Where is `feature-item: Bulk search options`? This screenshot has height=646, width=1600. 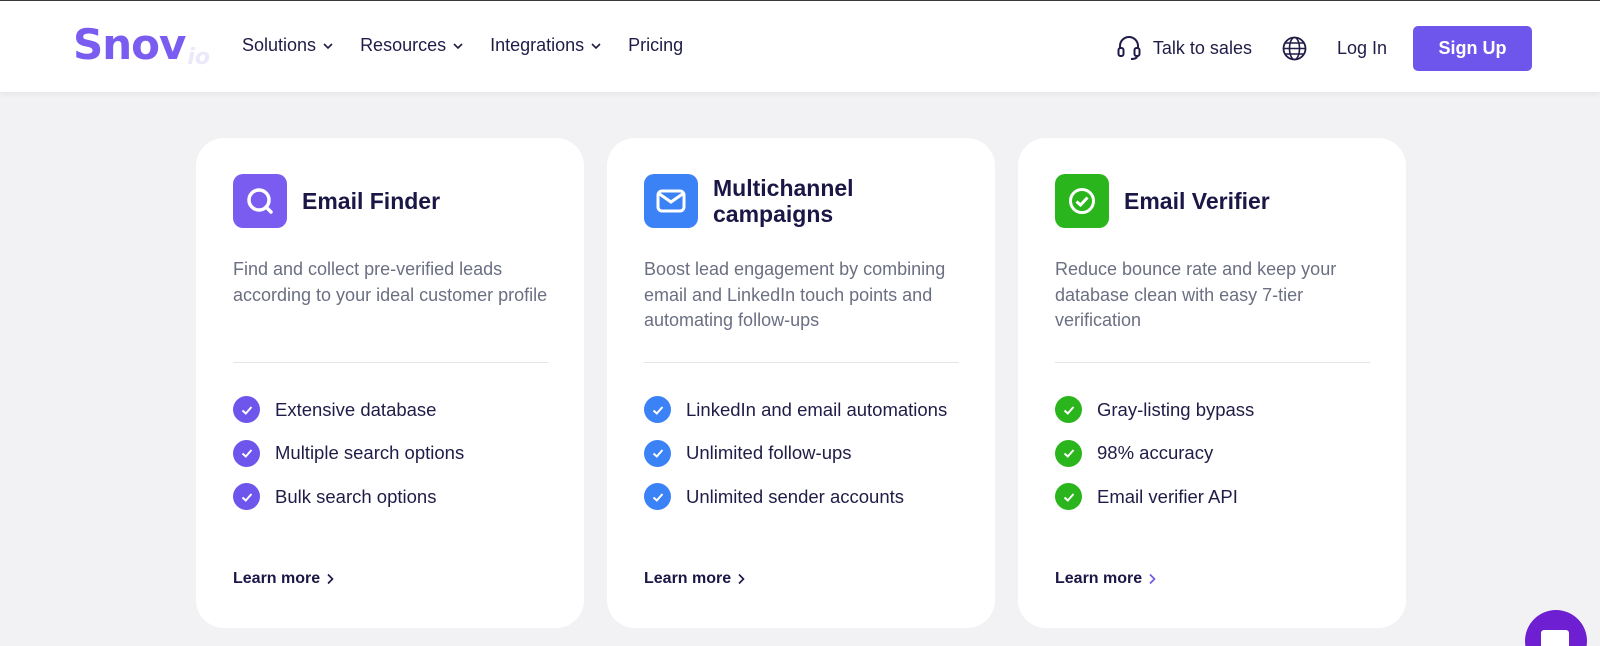
feature-item: Bulk search options is located at coordinates (390, 497).